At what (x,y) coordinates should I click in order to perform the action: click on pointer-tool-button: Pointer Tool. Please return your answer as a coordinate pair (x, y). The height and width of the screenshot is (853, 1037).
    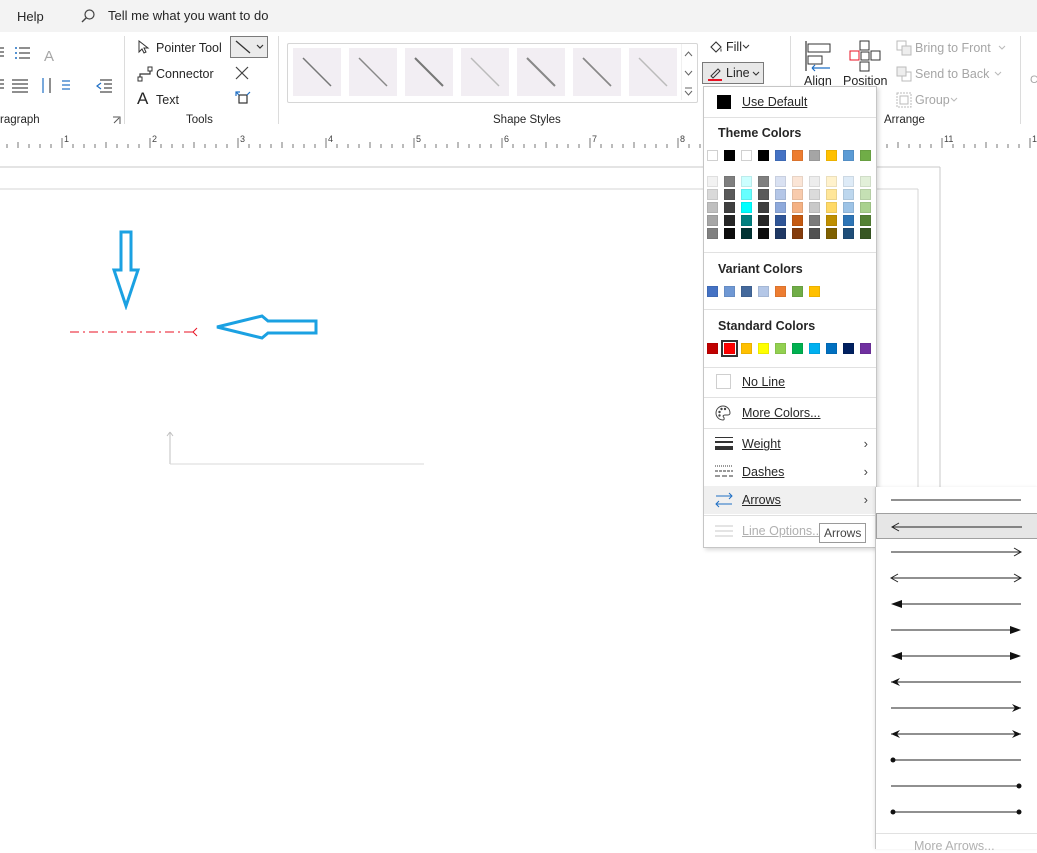
    Looking at the image, I should click on (189, 48).